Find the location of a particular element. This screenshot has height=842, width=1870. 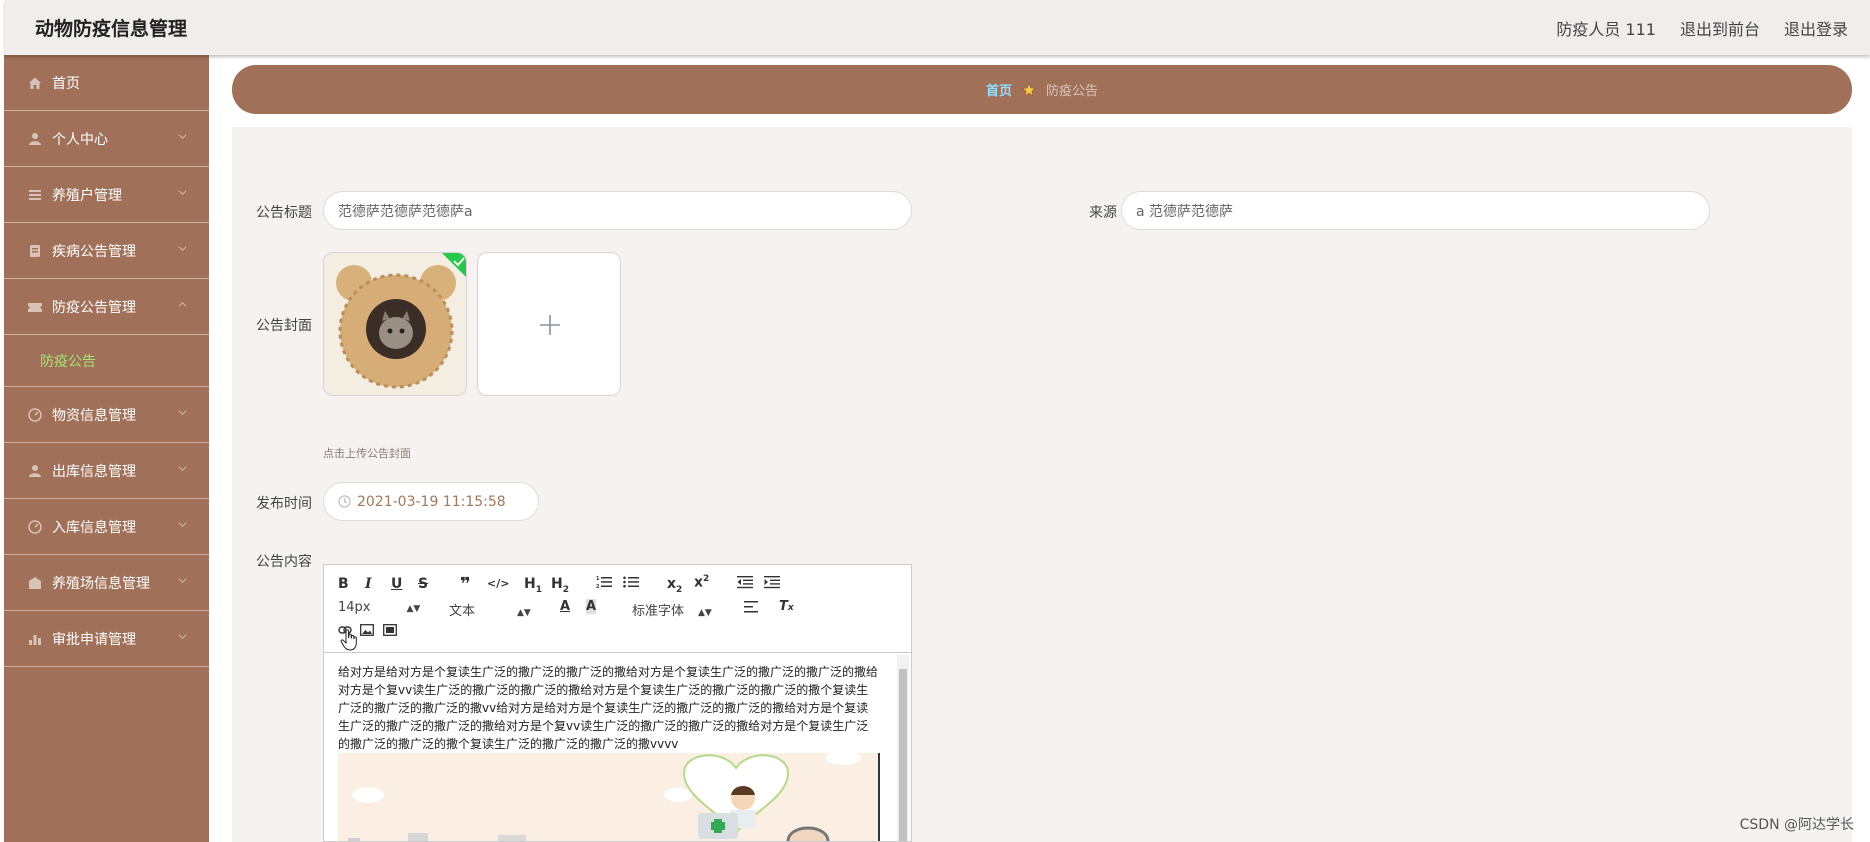

sidebar-subitem-epidemic-notice: 防疫公告 is located at coordinates (106, 361).